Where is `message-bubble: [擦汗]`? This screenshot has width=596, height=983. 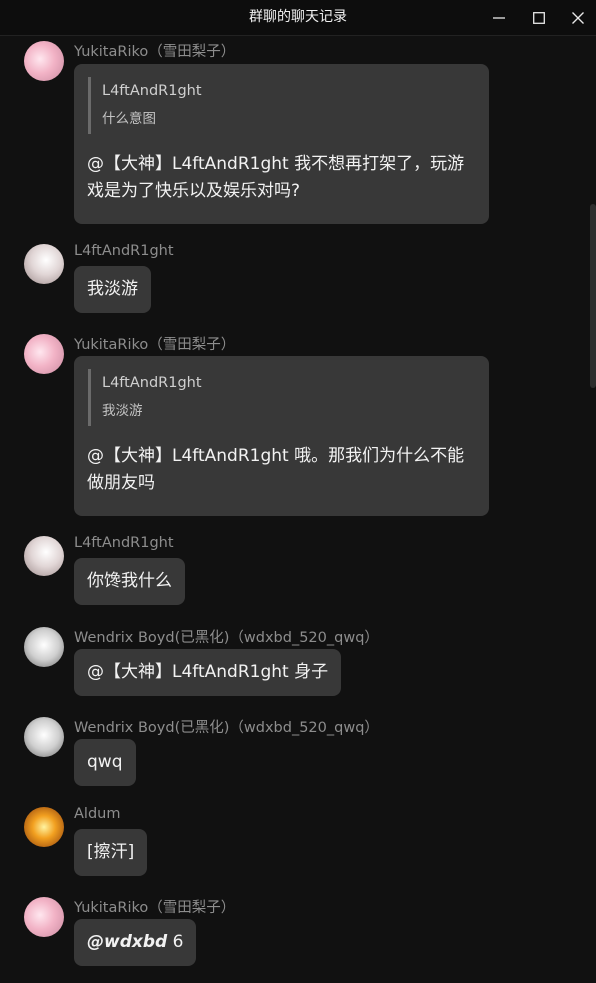
message-bubble: [擦汗] is located at coordinates (111, 852).